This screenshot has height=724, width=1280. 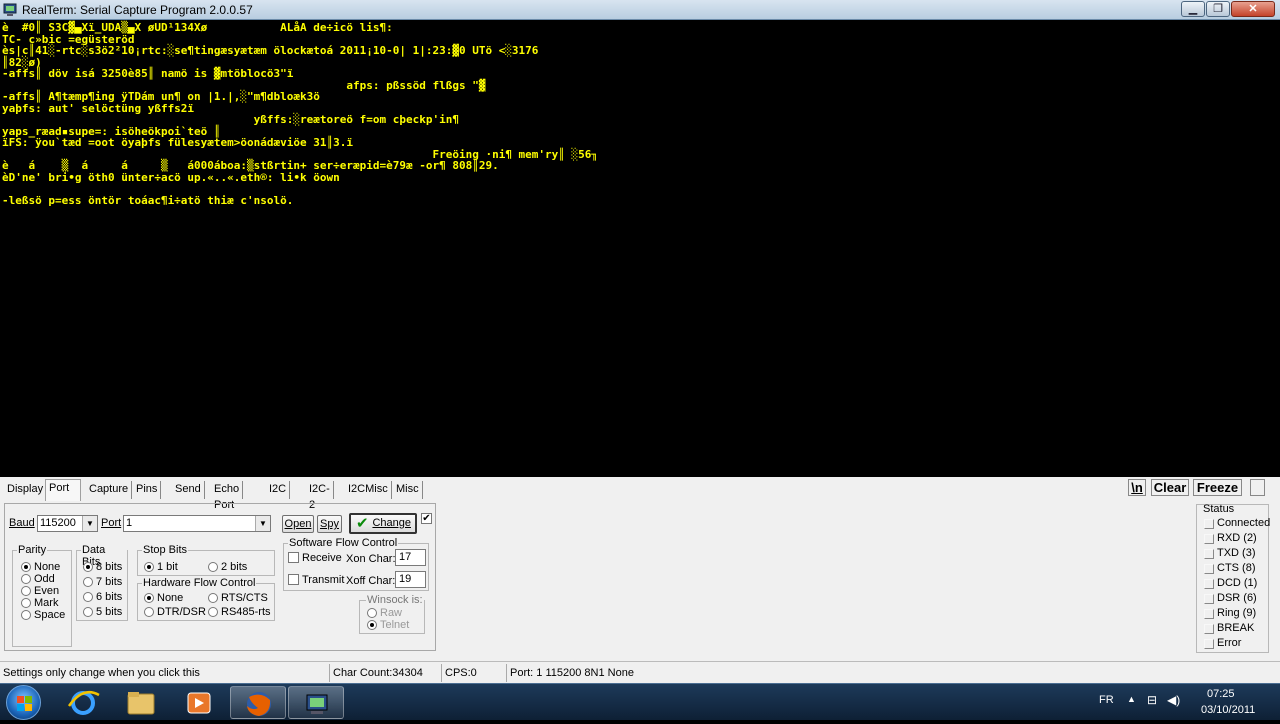 I want to click on port-select: 1 ▼, so click(x=197, y=523).